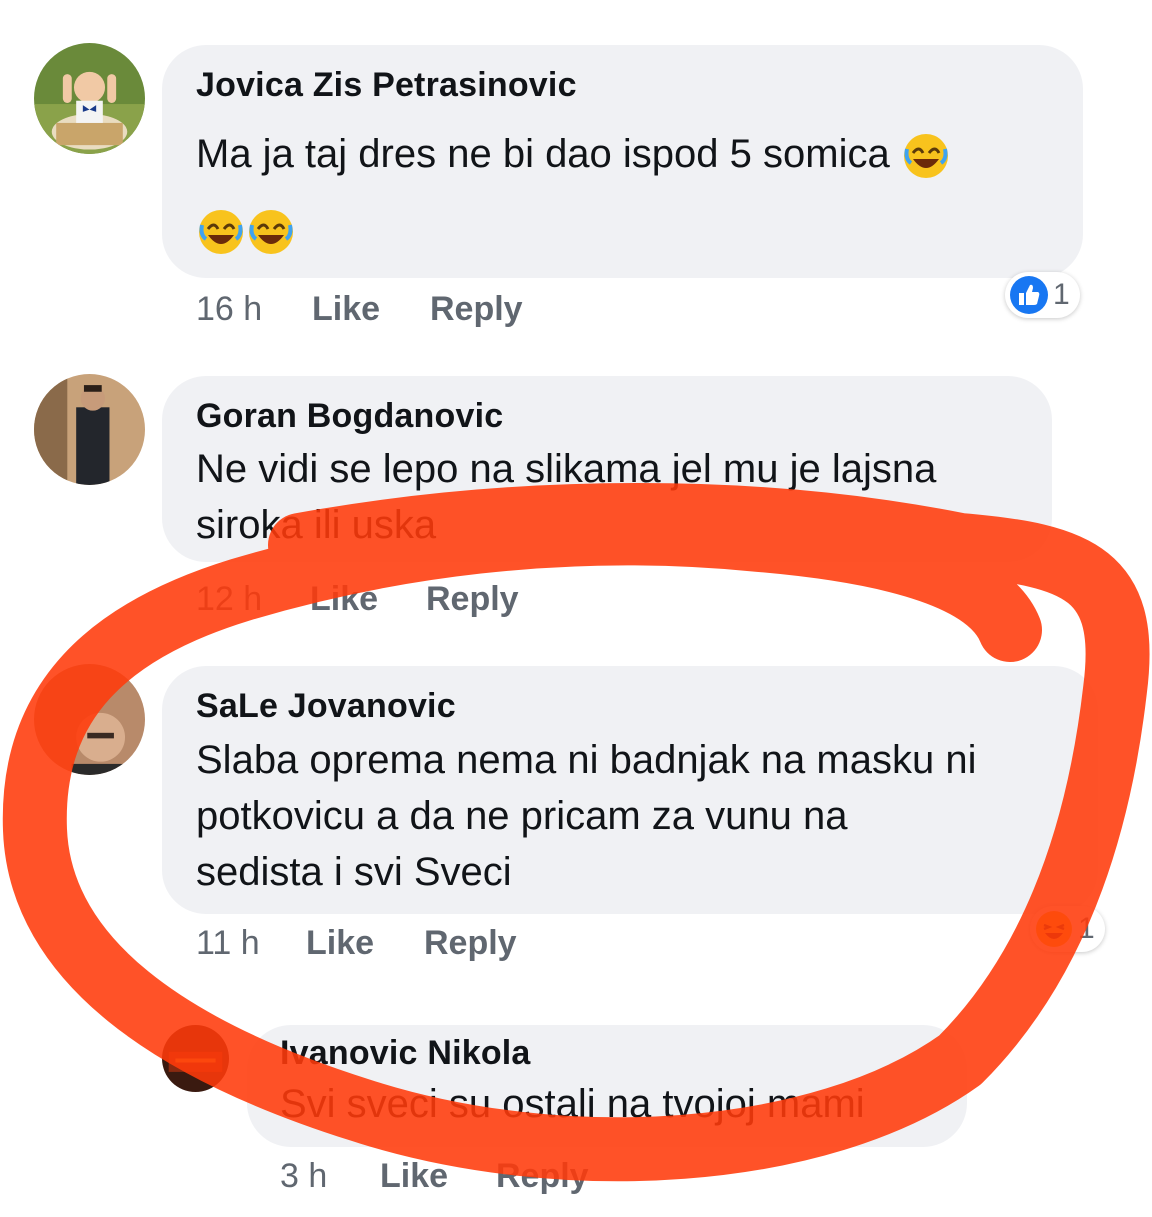  Describe the element at coordinates (326, 706) in the screenshot. I see `comment-author: SaLe Jovanovic` at that location.